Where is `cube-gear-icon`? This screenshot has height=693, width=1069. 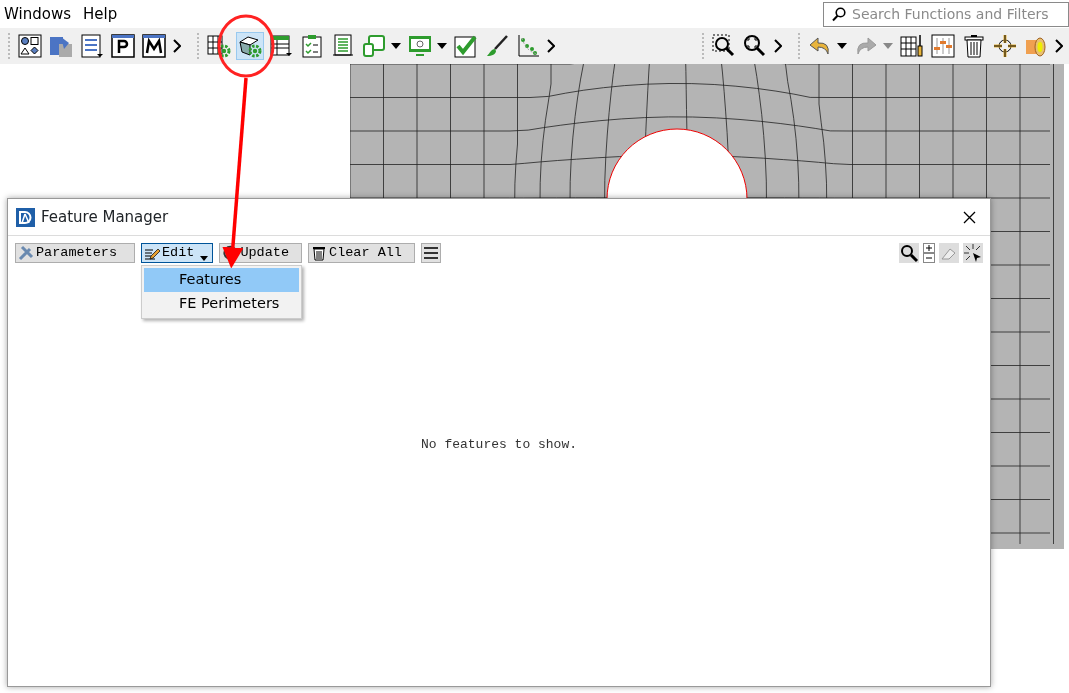
cube-gear-icon is located at coordinates (250, 46).